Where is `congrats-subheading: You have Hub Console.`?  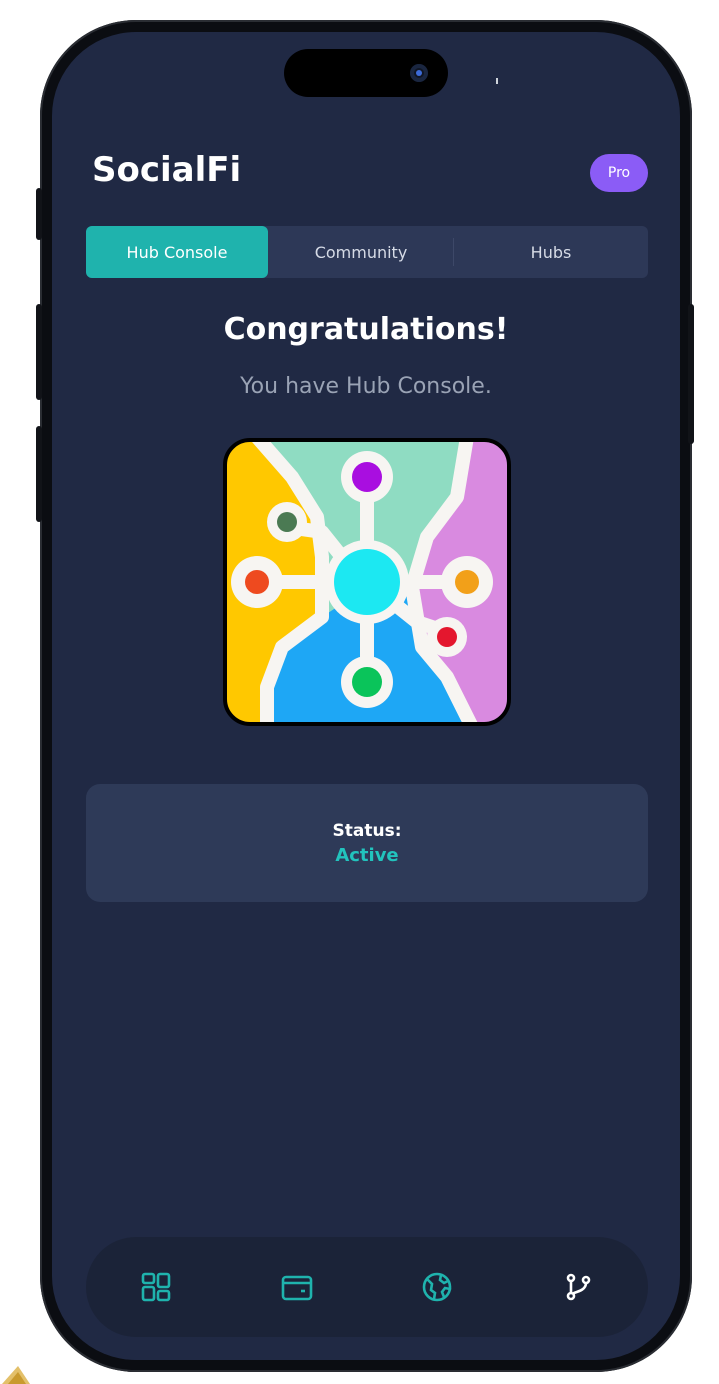 congrats-subheading: You have Hub Console. is located at coordinates (366, 386).